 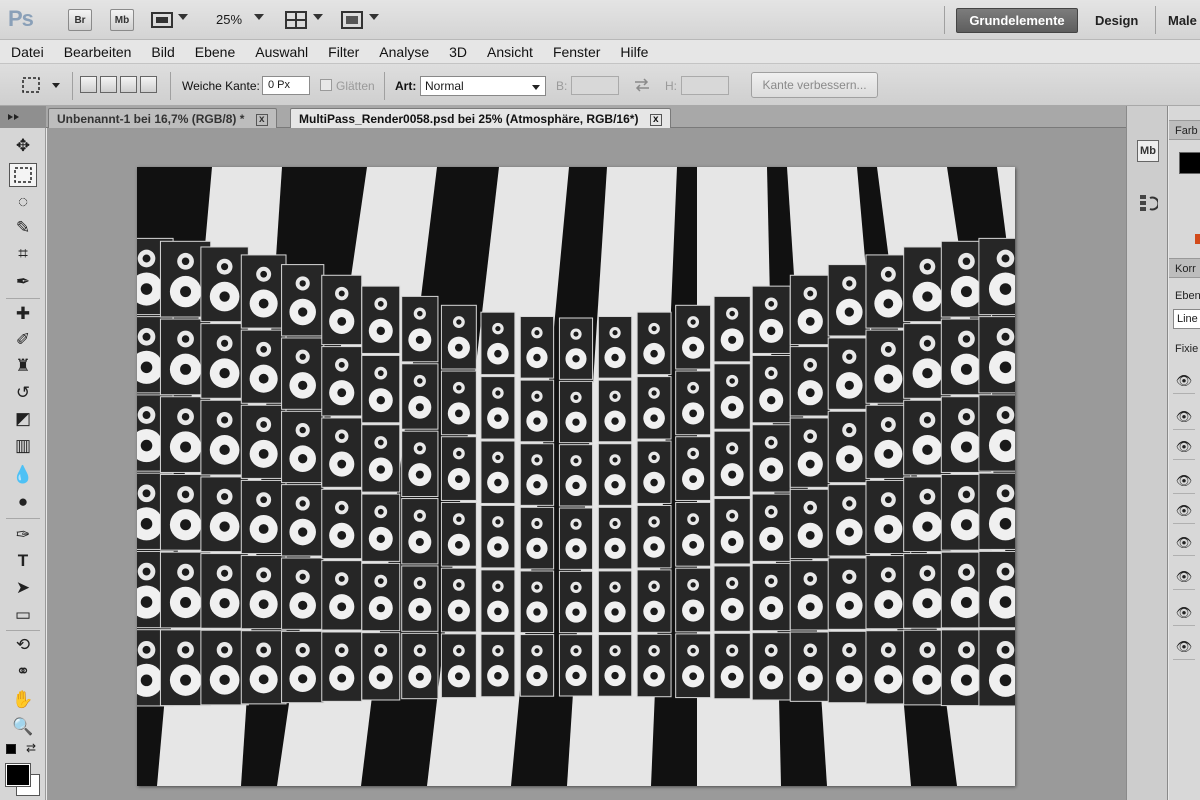 What do you see at coordinates (326, 85) in the screenshot?
I see `anti-alias-checkbox` at bounding box center [326, 85].